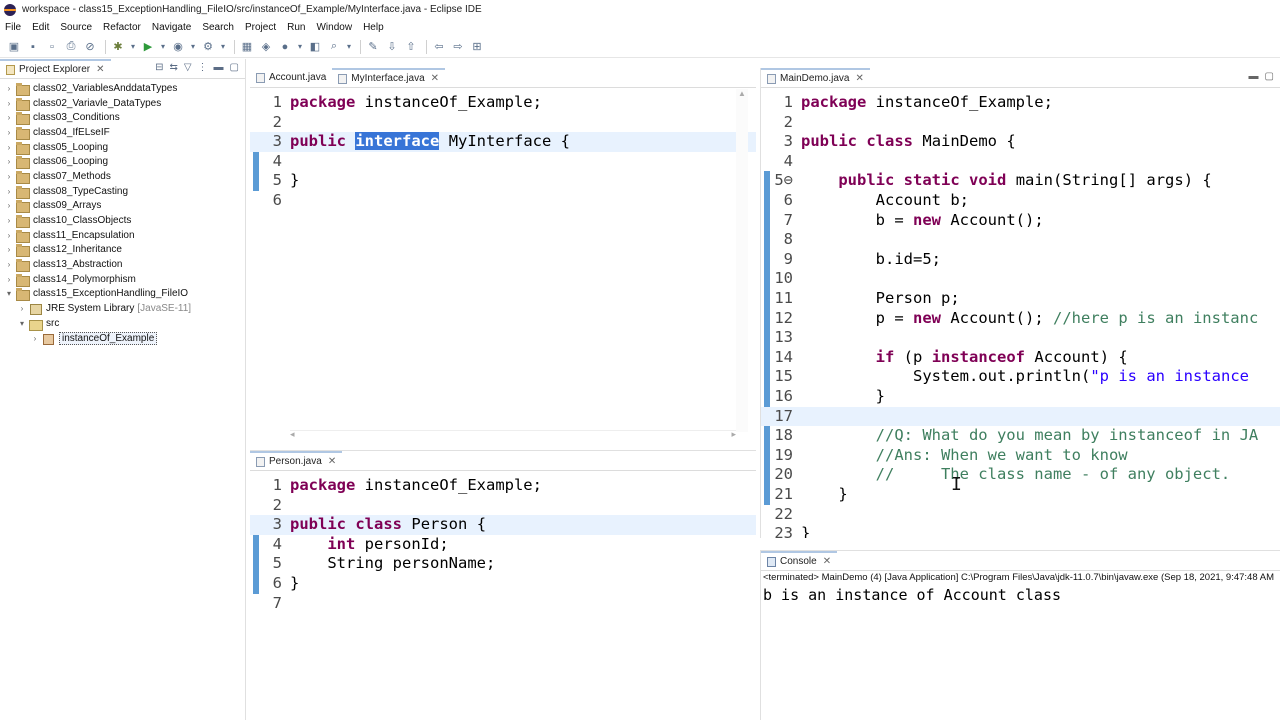 The height and width of the screenshot is (720, 1280). Describe the element at coordinates (1020, 397) in the screenshot. I see `code-line: 16 }` at that location.